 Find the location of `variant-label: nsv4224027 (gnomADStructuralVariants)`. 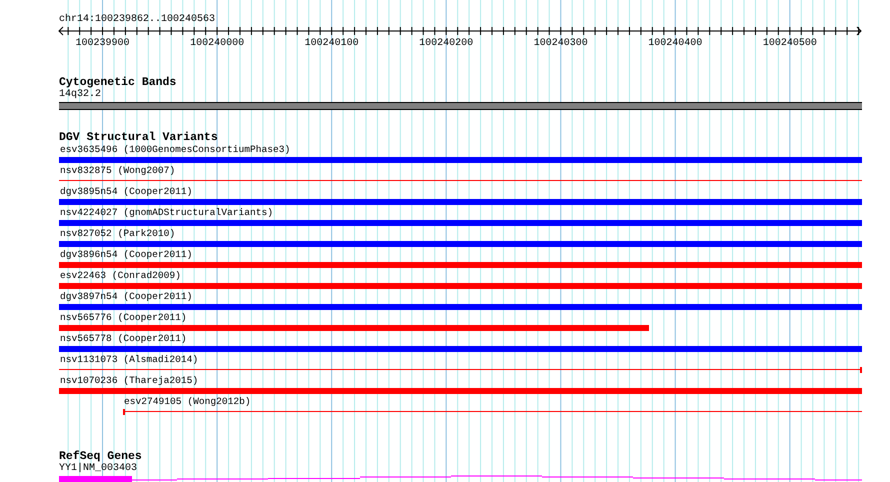

variant-label: nsv4224027 (gnomADStructuralVariants) is located at coordinates (167, 213).